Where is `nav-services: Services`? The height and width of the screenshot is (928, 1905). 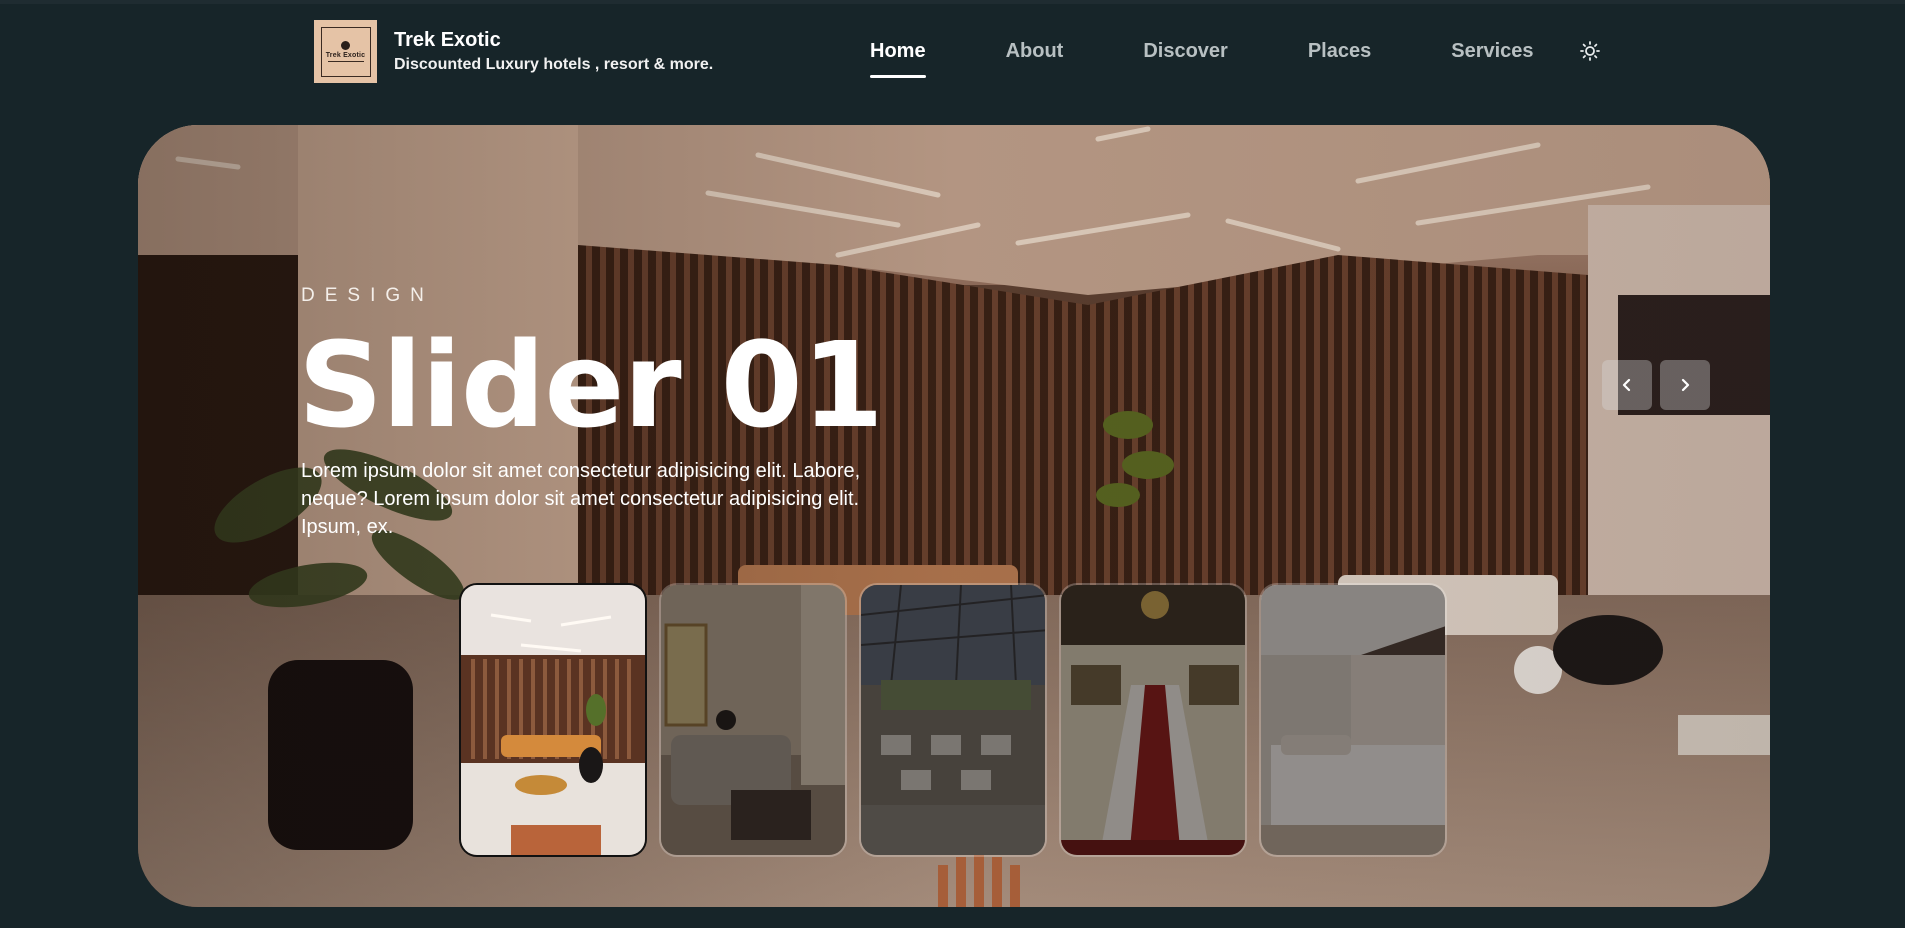
nav-services: Services is located at coordinates (1492, 51).